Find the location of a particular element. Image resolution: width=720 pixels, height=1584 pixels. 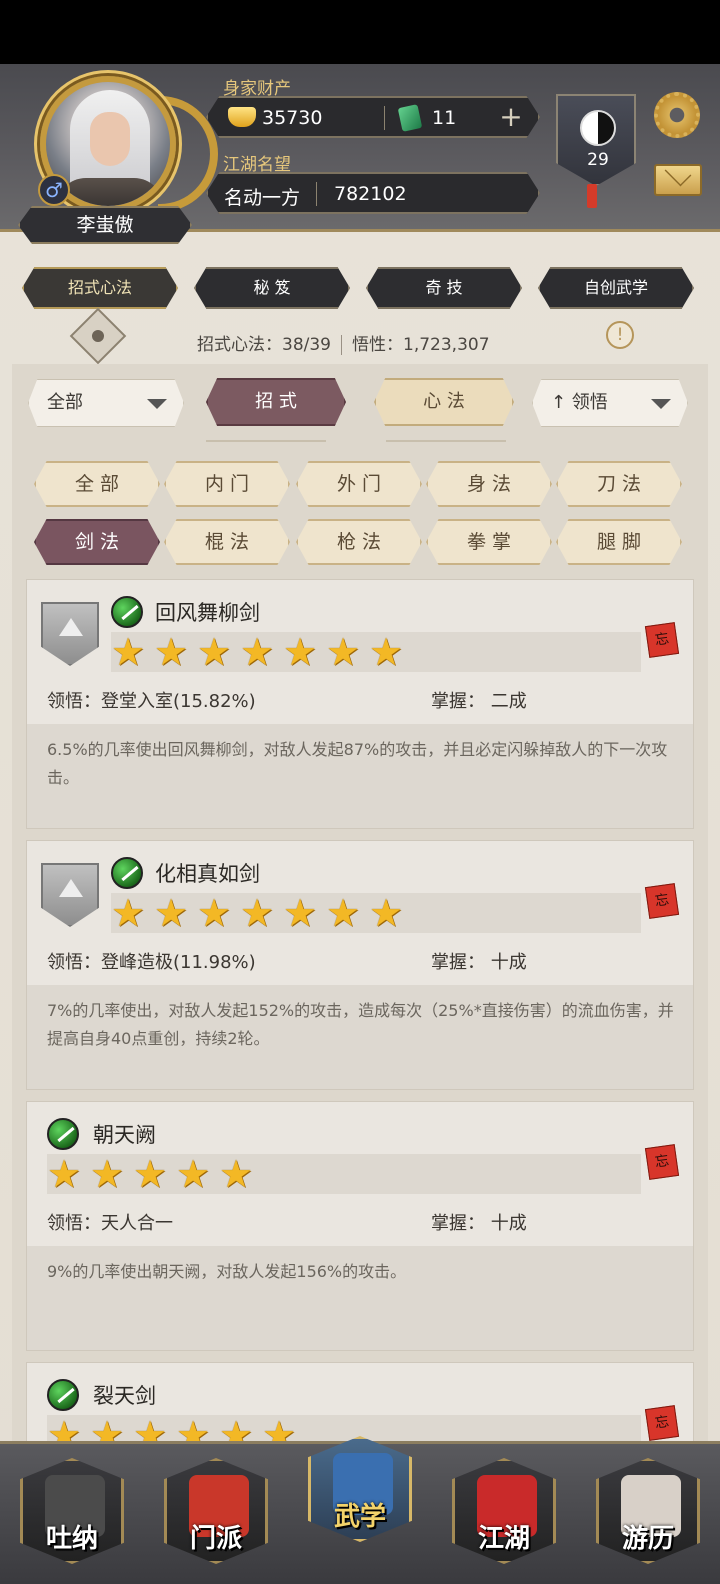

fame-title: 名动一方 is located at coordinates (262, 198).